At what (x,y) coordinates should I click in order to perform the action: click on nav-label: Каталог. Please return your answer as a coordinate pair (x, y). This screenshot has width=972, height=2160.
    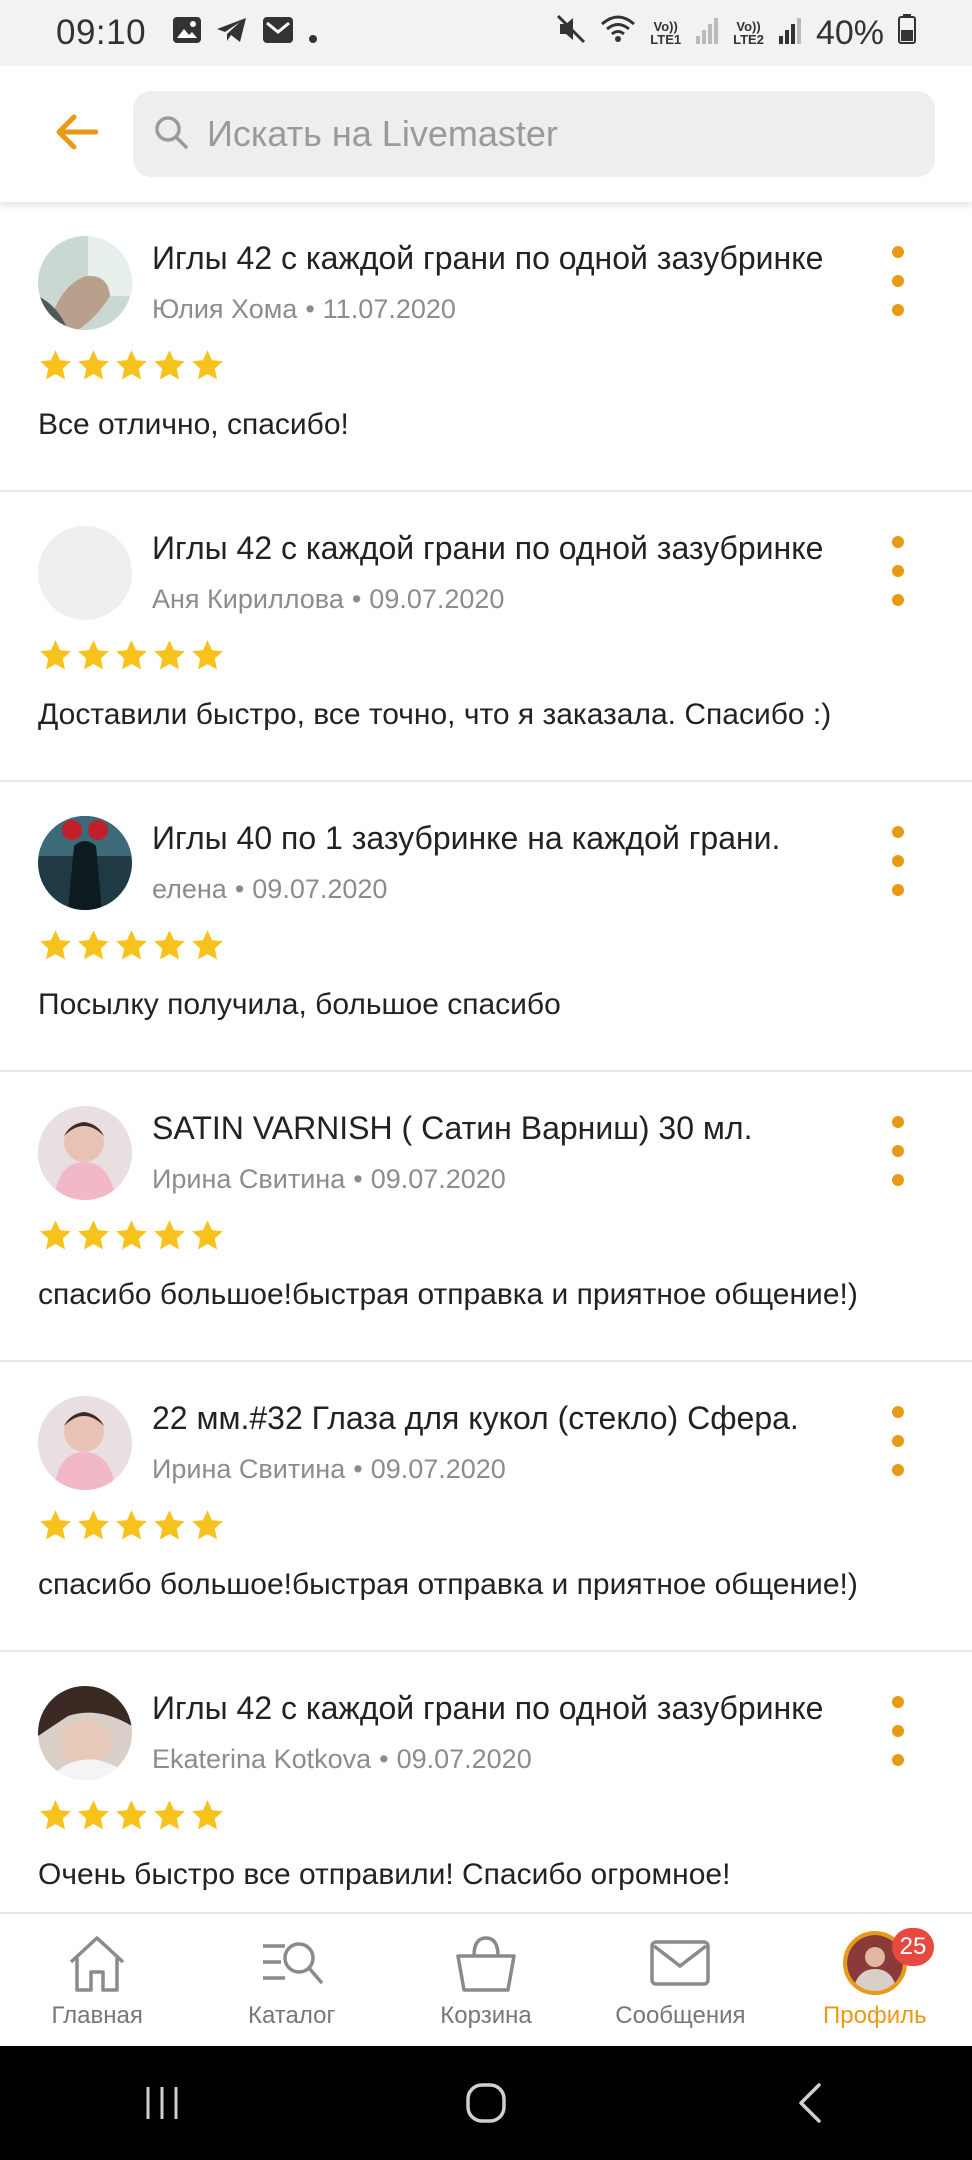
    Looking at the image, I should click on (291, 2015).